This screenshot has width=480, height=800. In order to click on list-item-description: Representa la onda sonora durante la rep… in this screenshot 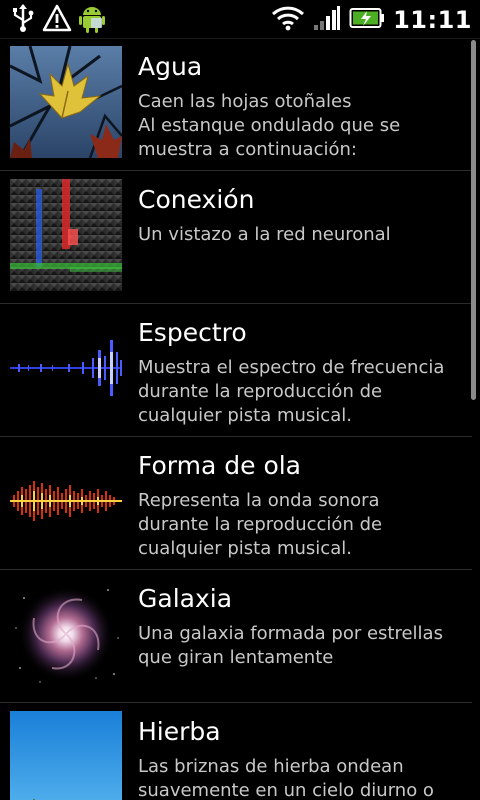, I will do `click(303, 525)`.